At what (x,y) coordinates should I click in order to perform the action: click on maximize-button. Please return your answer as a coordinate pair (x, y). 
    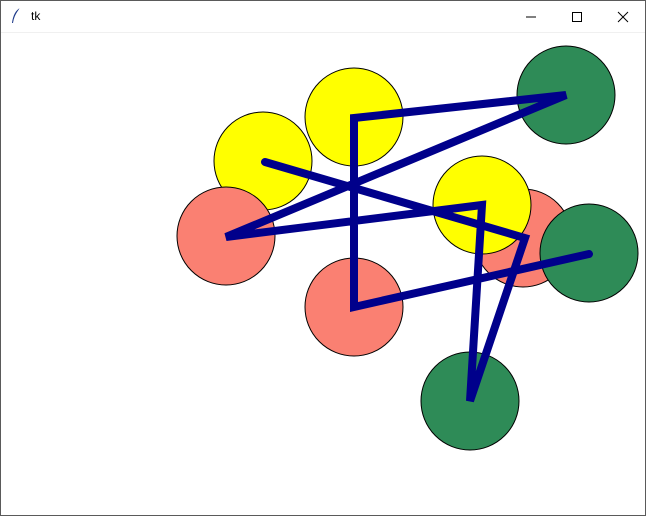
    Looking at the image, I should click on (577, 16).